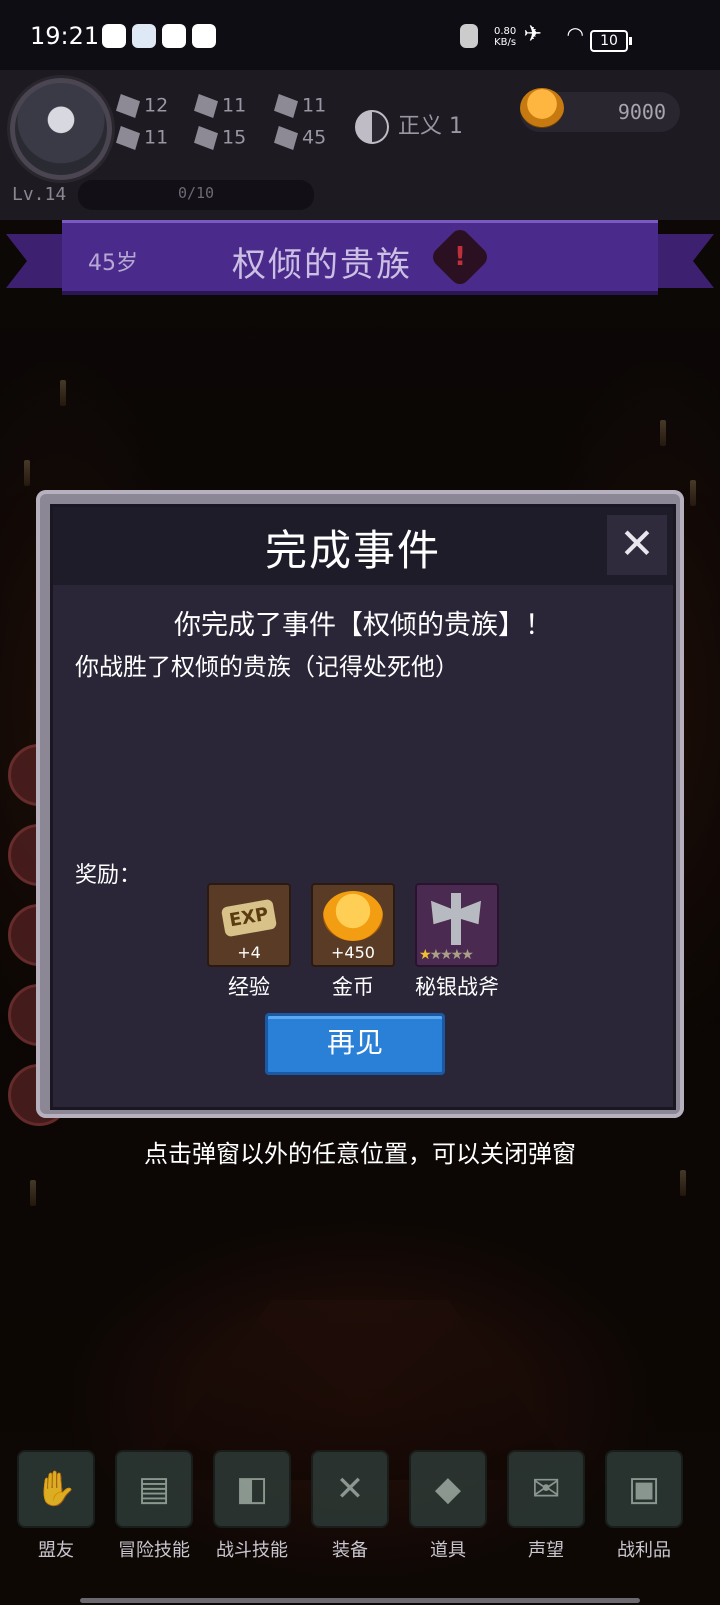 This screenshot has width=720, height=1605. What do you see at coordinates (249, 987) in the screenshot?
I see `reward-name: 经验` at bounding box center [249, 987].